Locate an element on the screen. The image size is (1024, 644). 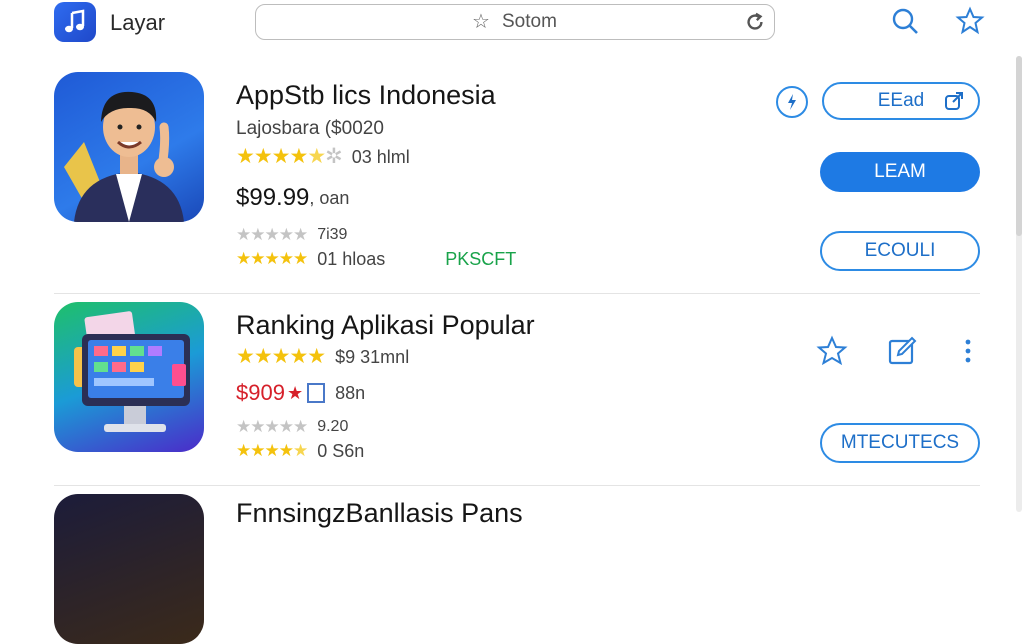
rating-row: ★★★★★✲ 03 hlml is located at coordinates (323, 157).